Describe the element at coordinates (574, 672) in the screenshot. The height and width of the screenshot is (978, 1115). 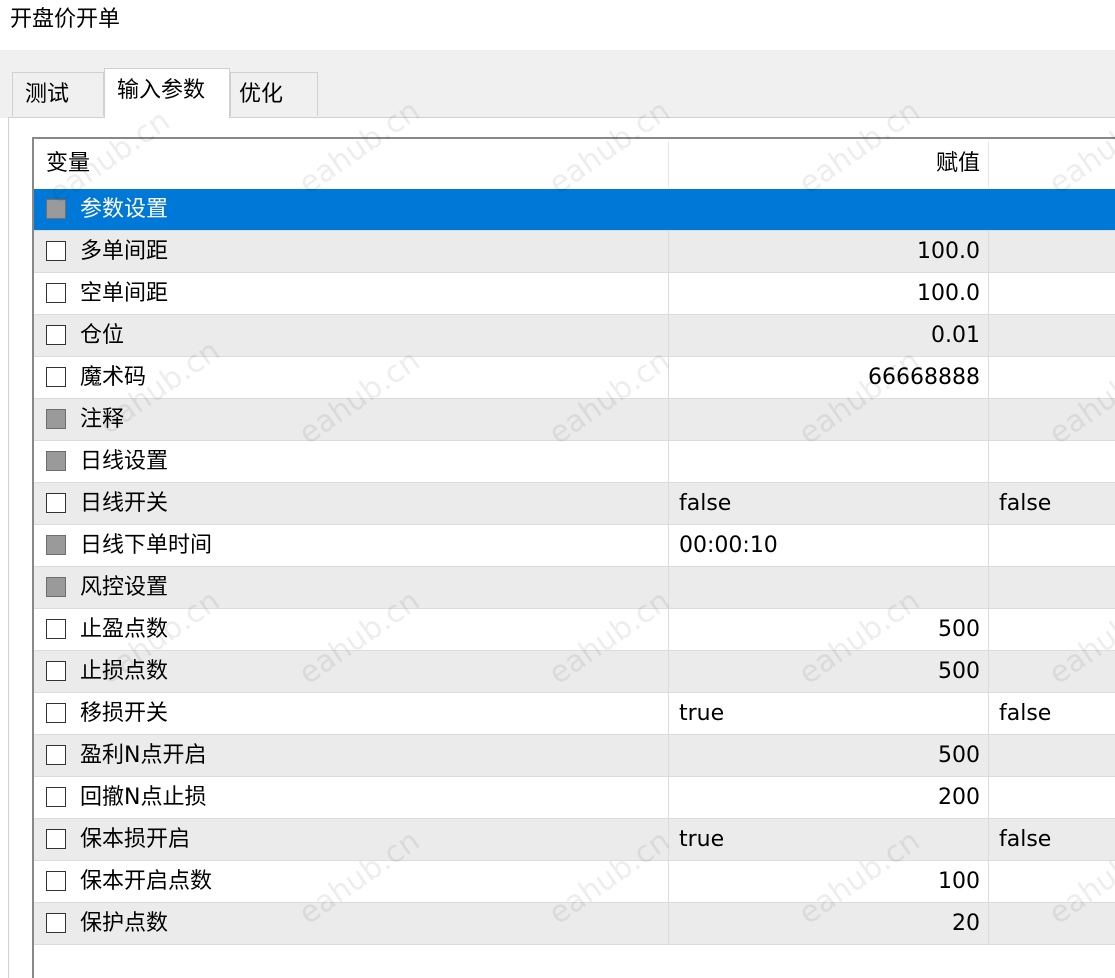
I see `table-row: 止损点数 500` at that location.